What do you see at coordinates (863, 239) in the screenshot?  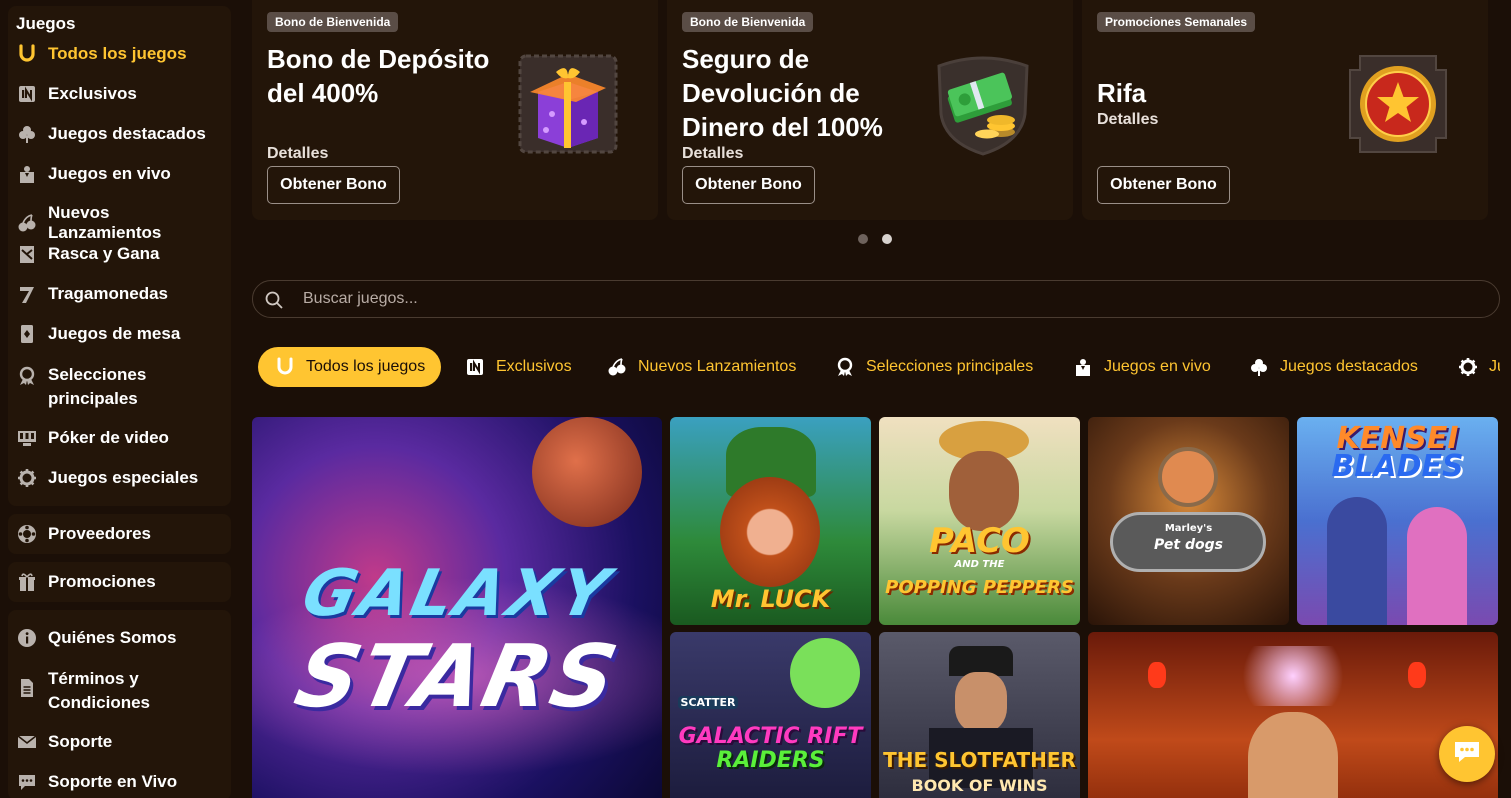 I see `carousel-dot` at bounding box center [863, 239].